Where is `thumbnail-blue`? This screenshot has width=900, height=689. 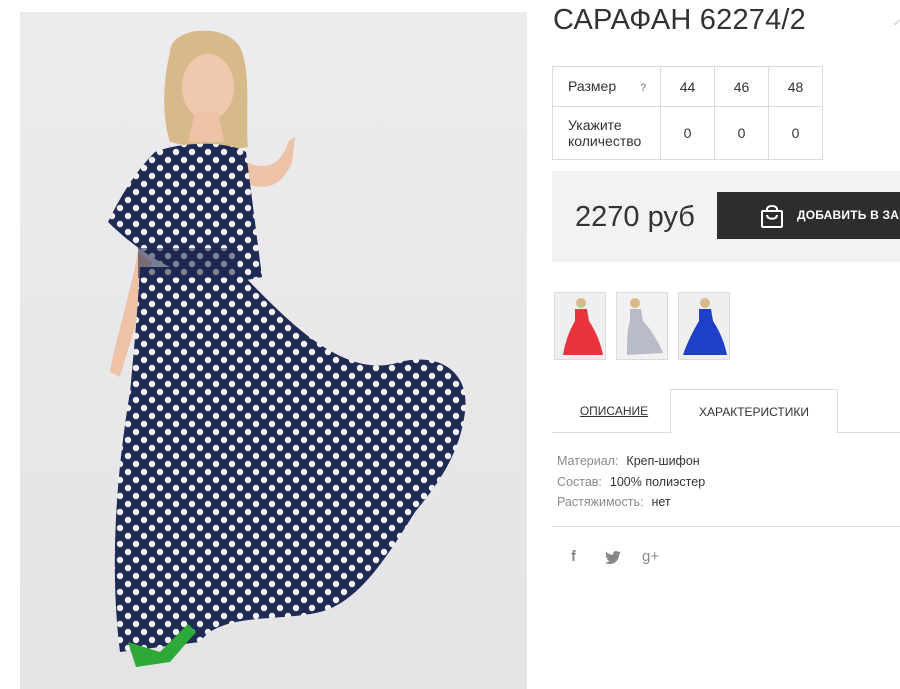
thumbnail-blue is located at coordinates (704, 326).